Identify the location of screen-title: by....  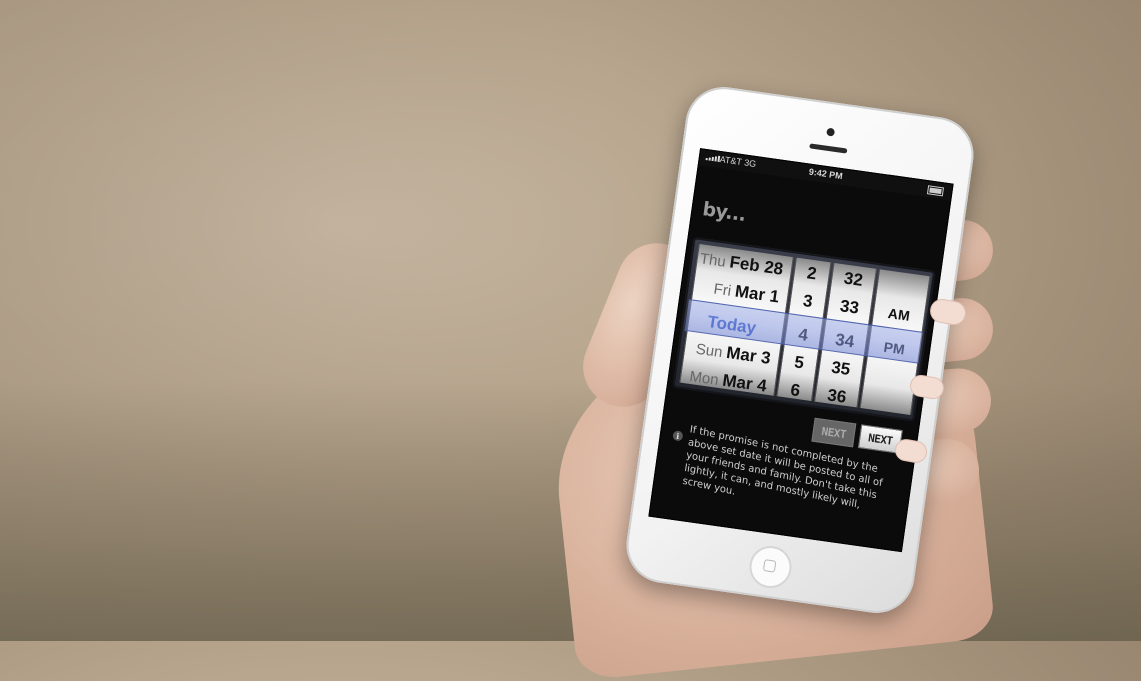
(724, 212).